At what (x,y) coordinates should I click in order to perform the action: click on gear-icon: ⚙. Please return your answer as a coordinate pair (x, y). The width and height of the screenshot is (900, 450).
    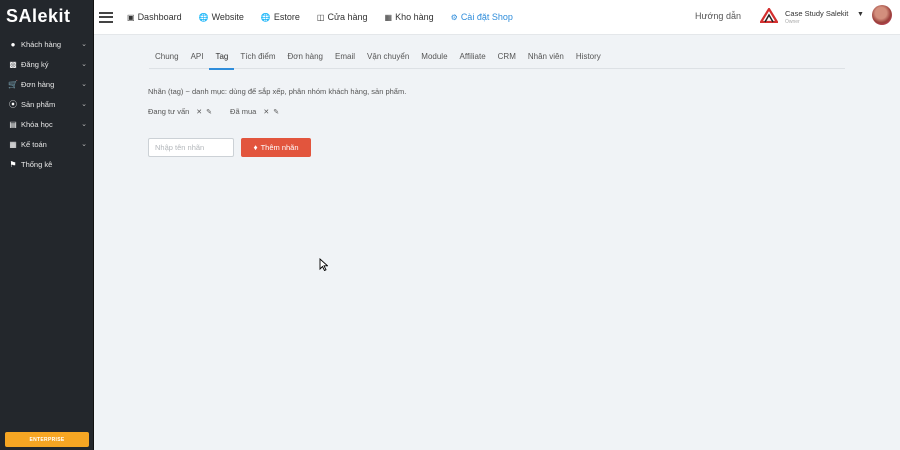
    Looking at the image, I should click on (454, 17).